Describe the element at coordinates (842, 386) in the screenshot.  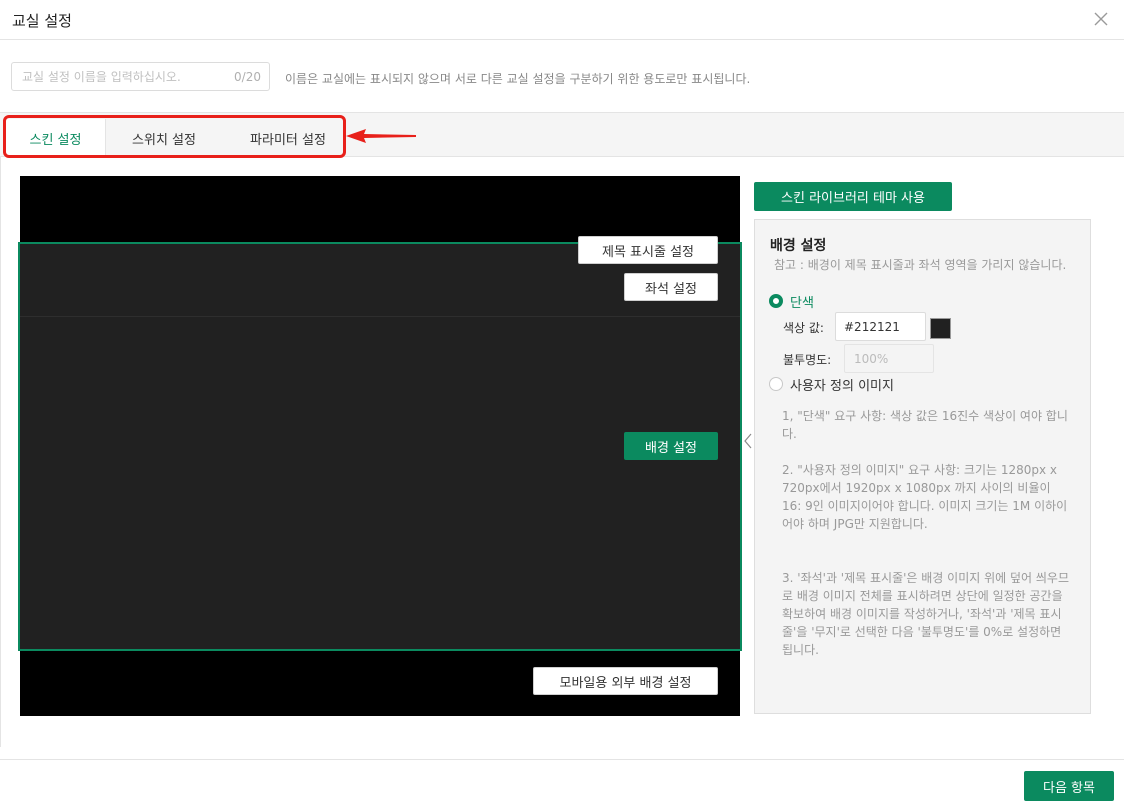
I see `custom-image-label: 사용자 정의 이미지` at that location.